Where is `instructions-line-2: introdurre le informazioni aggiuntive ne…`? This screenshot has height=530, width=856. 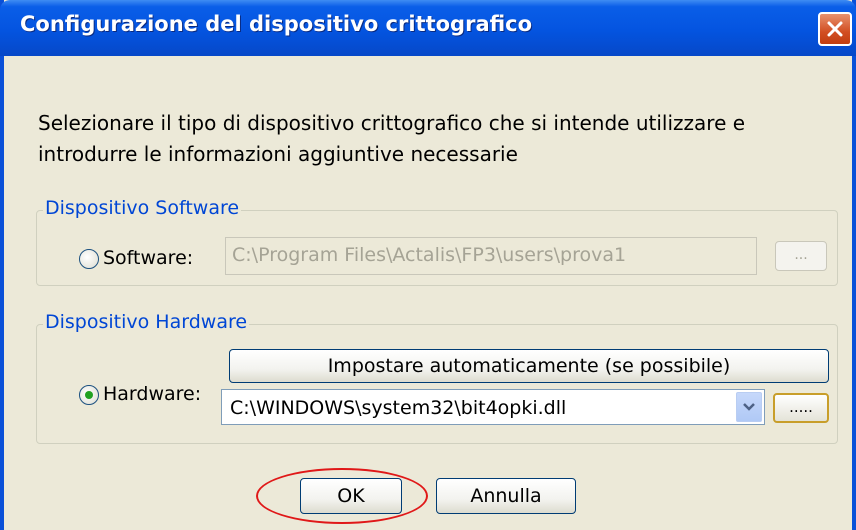 instructions-line-2: introdurre le informazioni aggiuntive ne… is located at coordinates (278, 154).